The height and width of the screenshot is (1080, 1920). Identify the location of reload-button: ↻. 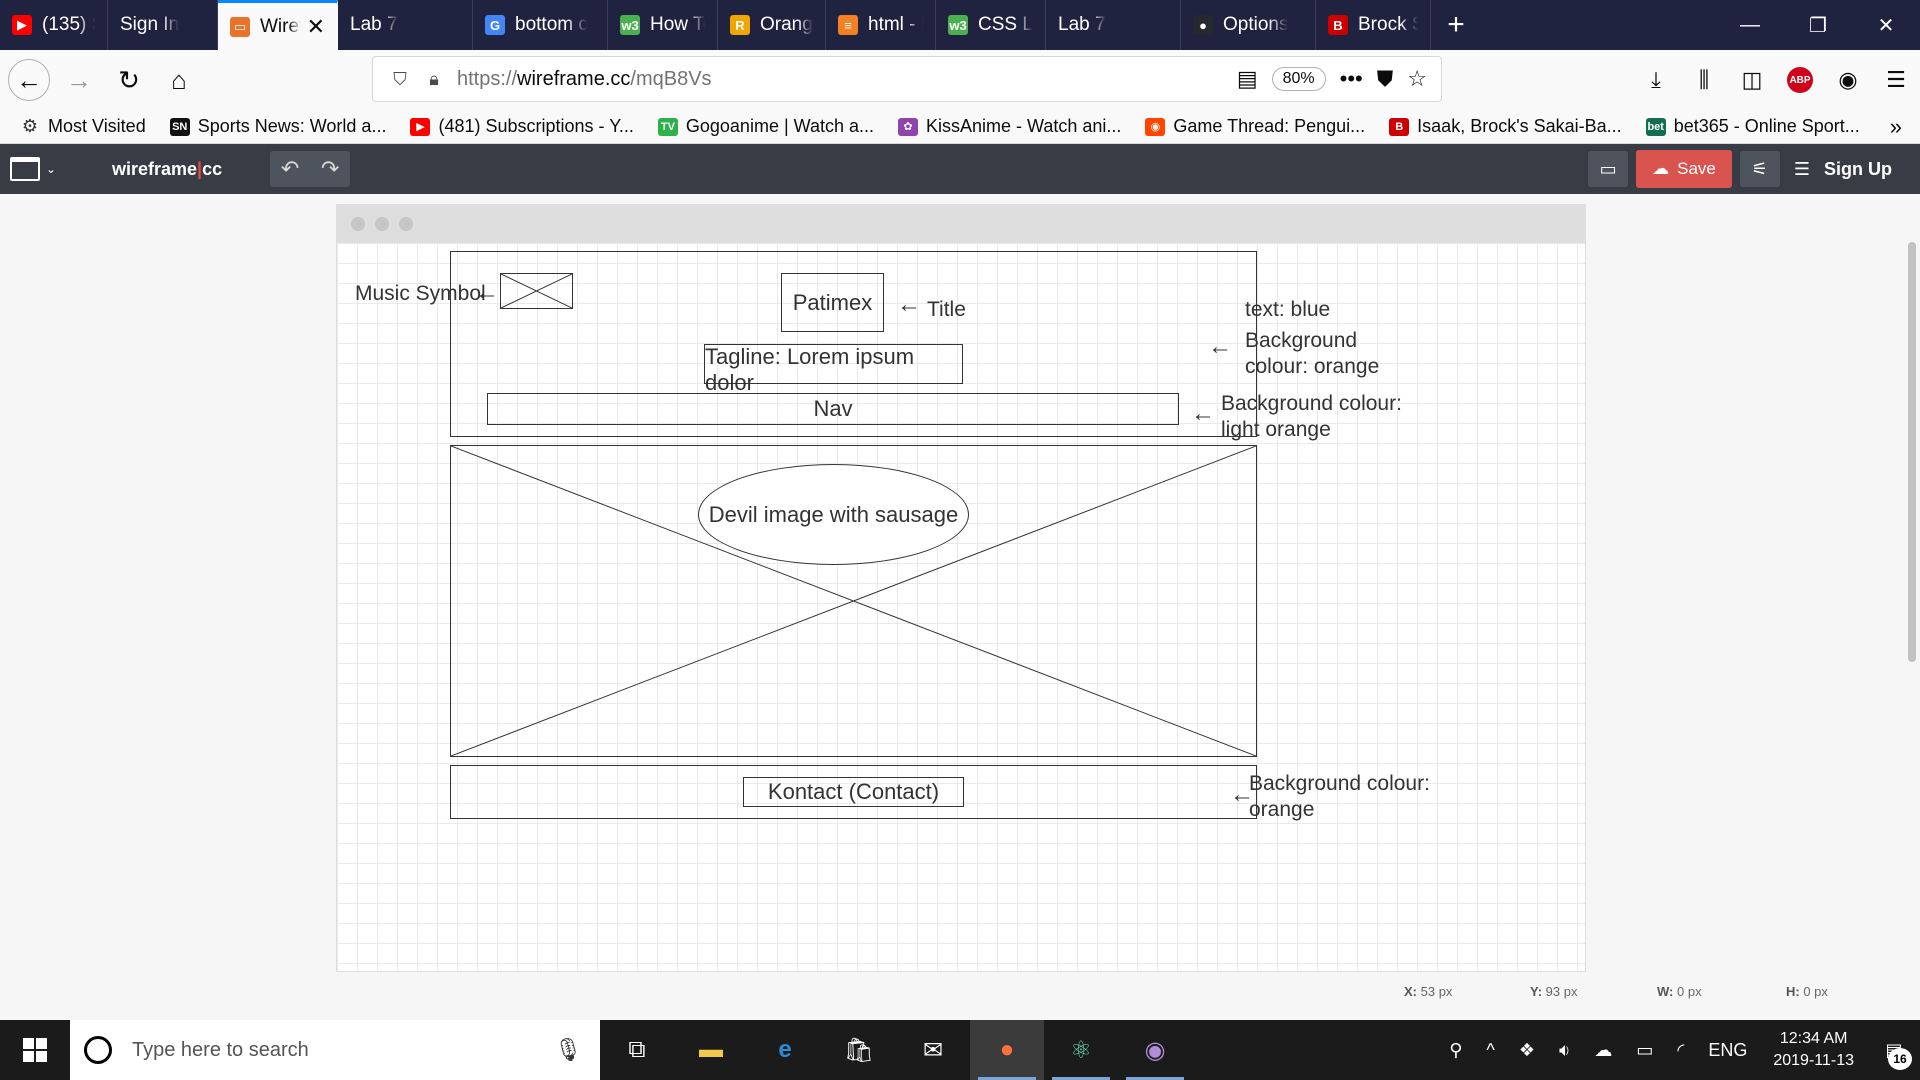
(129, 80).